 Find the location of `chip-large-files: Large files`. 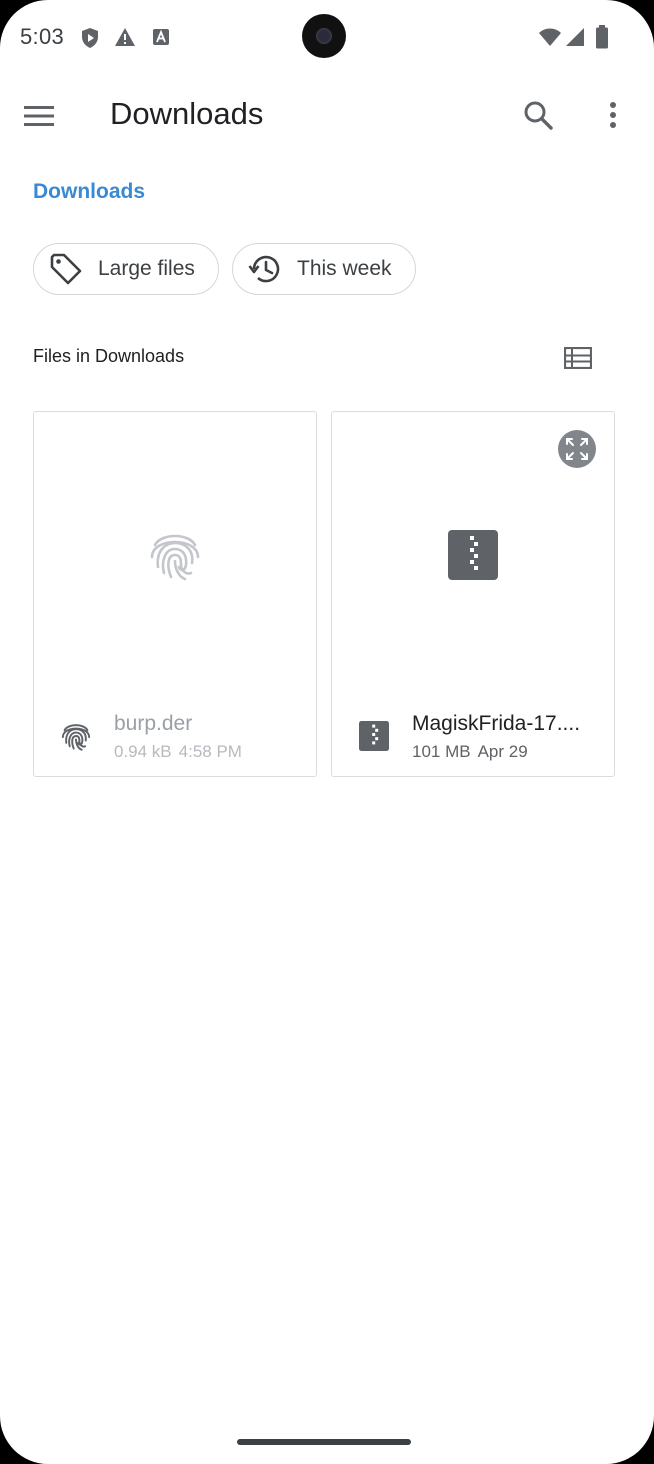

chip-large-files: Large files is located at coordinates (126, 269).